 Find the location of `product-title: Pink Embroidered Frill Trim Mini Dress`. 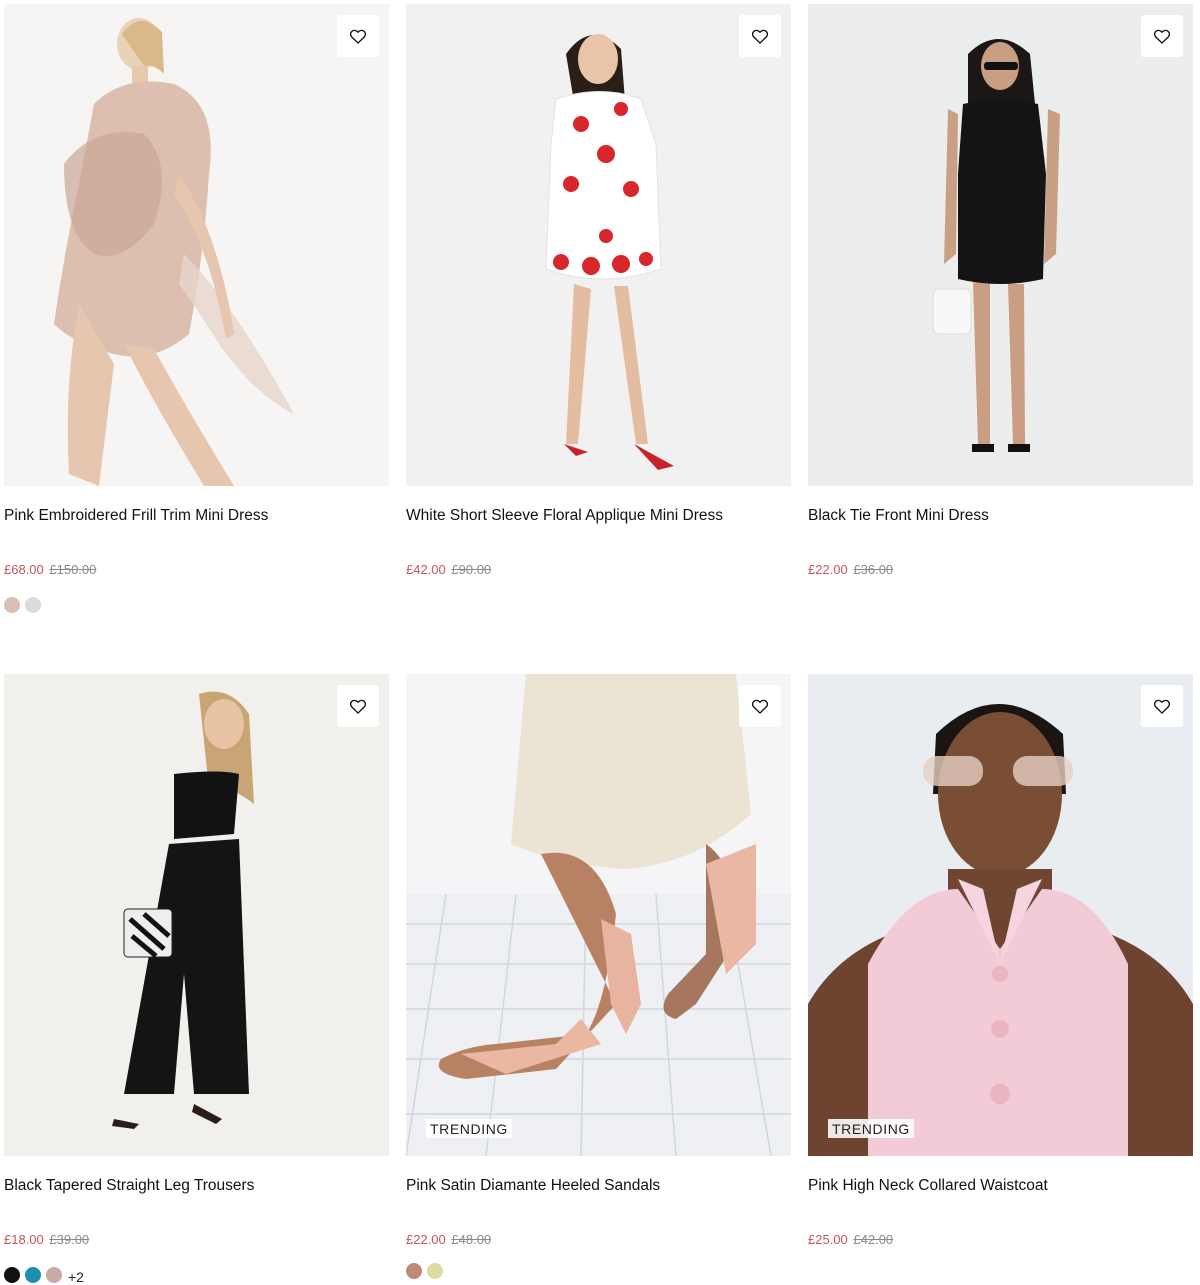

product-title: Pink Embroidered Frill Trim Mini Dress is located at coordinates (196, 516).